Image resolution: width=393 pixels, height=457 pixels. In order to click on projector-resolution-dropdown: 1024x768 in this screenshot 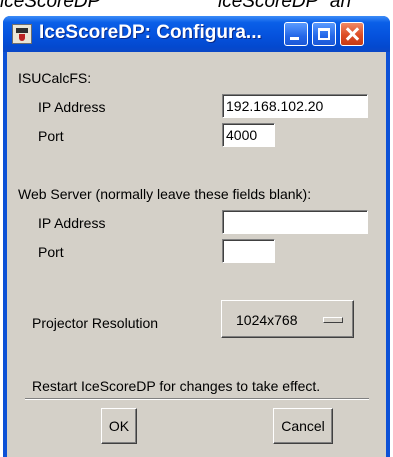, I will do `click(287, 319)`.